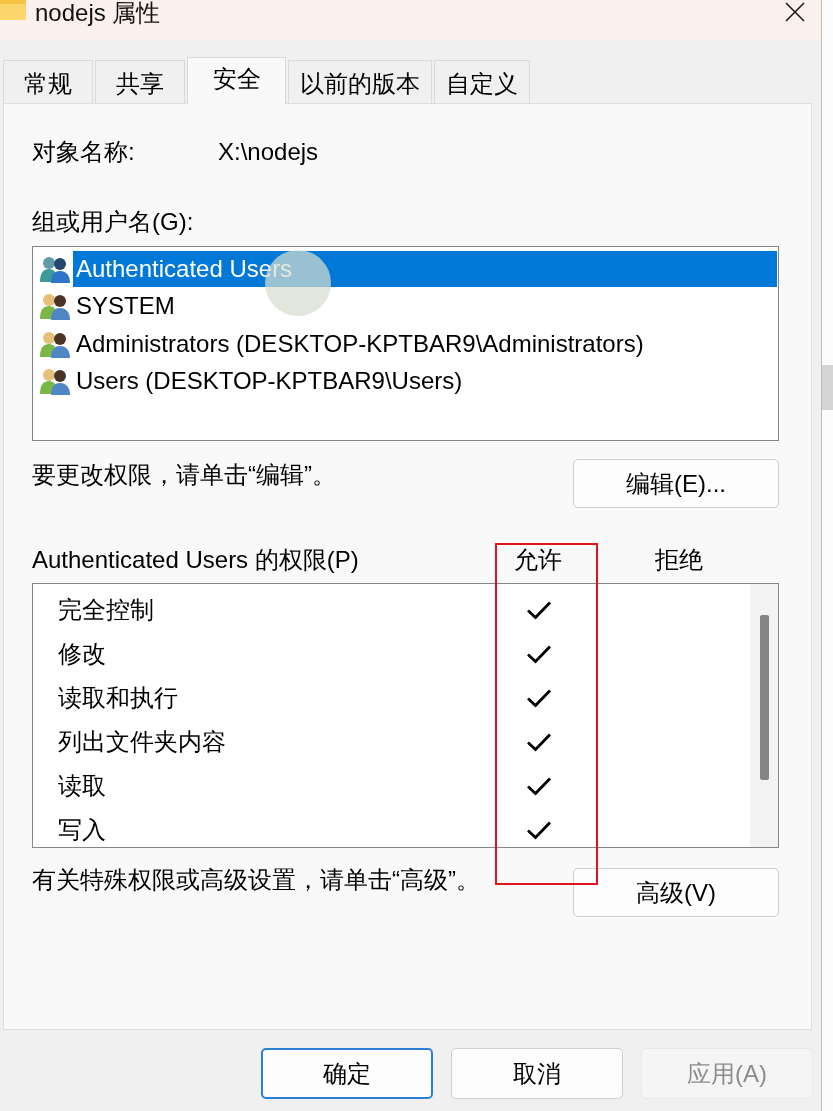 Image resolution: width=833 pixels, height=1111 pixels. I want to click on column-header: 拒绝, so click(679, 560).